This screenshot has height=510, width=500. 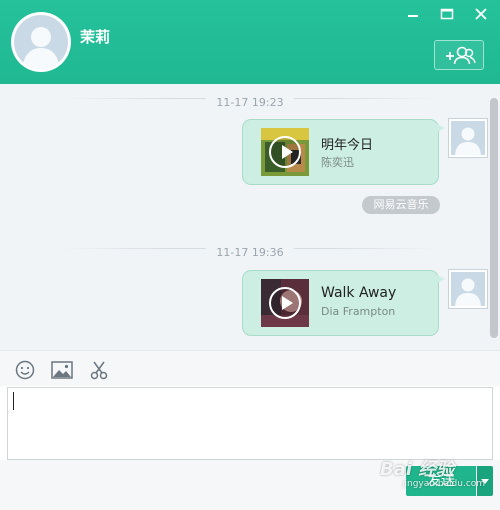 I want to click on music-message-bubble: Walk Away Dia Frampton, so click(x=343, y=303).